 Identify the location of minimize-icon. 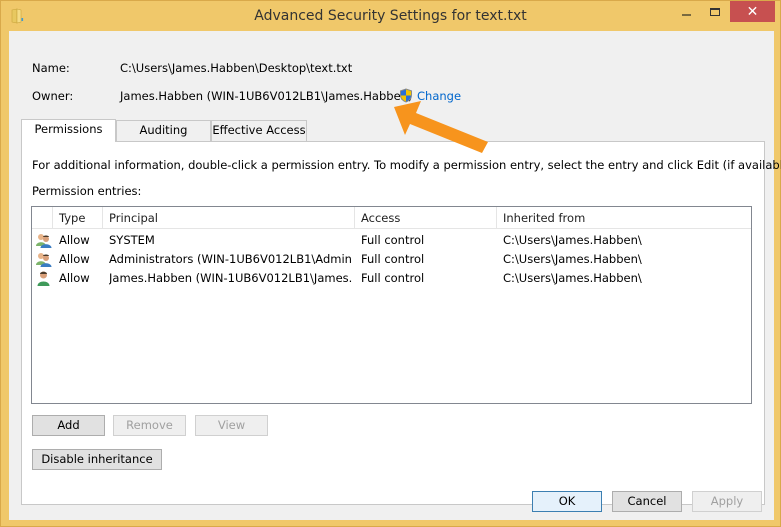
(686, 14).